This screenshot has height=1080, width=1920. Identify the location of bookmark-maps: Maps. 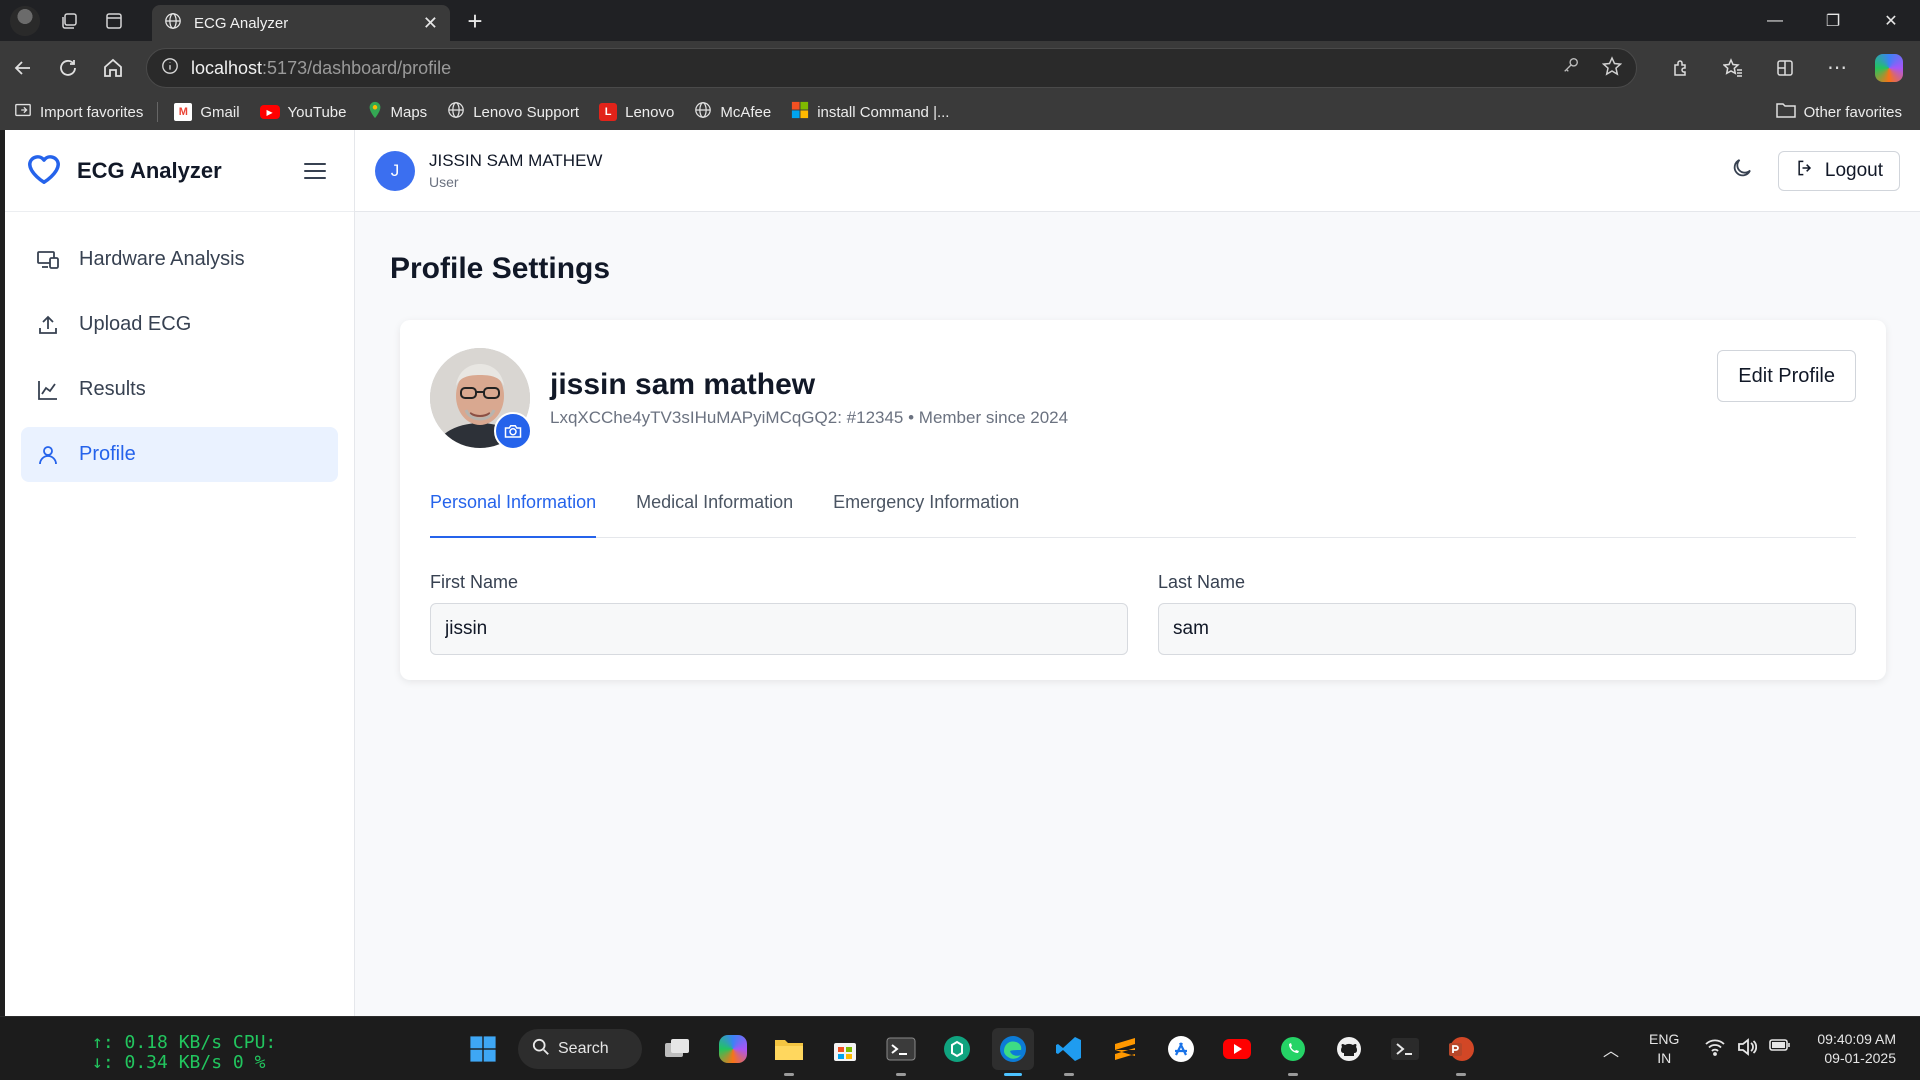
(397, 112).